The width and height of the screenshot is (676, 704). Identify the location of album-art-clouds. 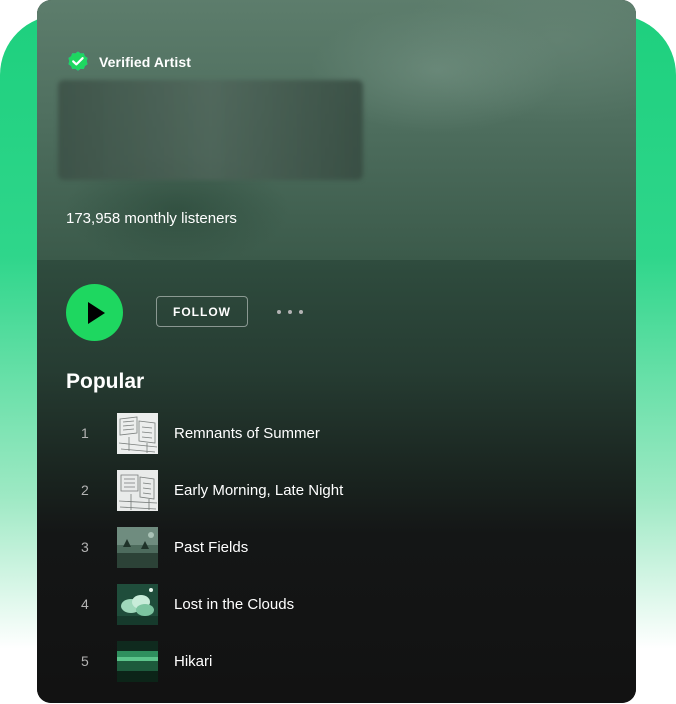
(137, 604).